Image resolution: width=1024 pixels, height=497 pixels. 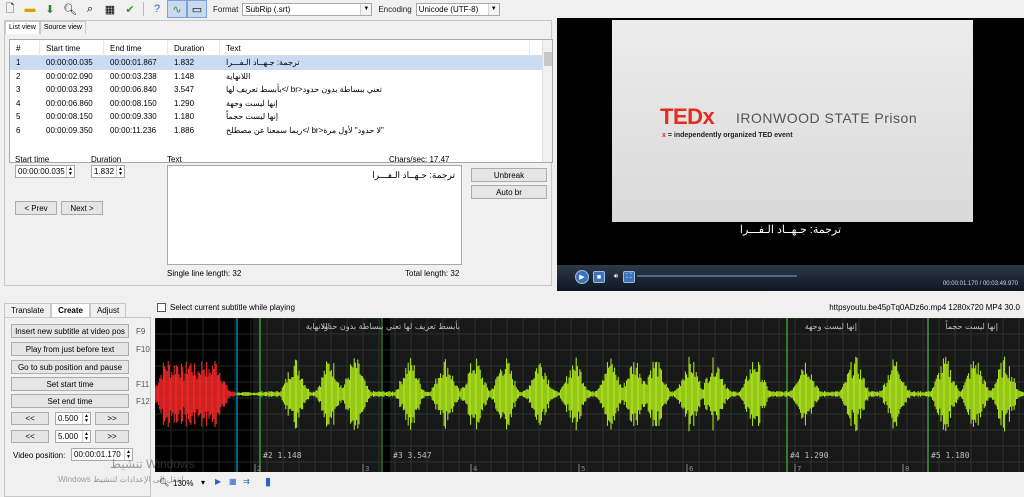 I want to click on table-cell-start: 00:00:09.350, so click(x=69, y=130).